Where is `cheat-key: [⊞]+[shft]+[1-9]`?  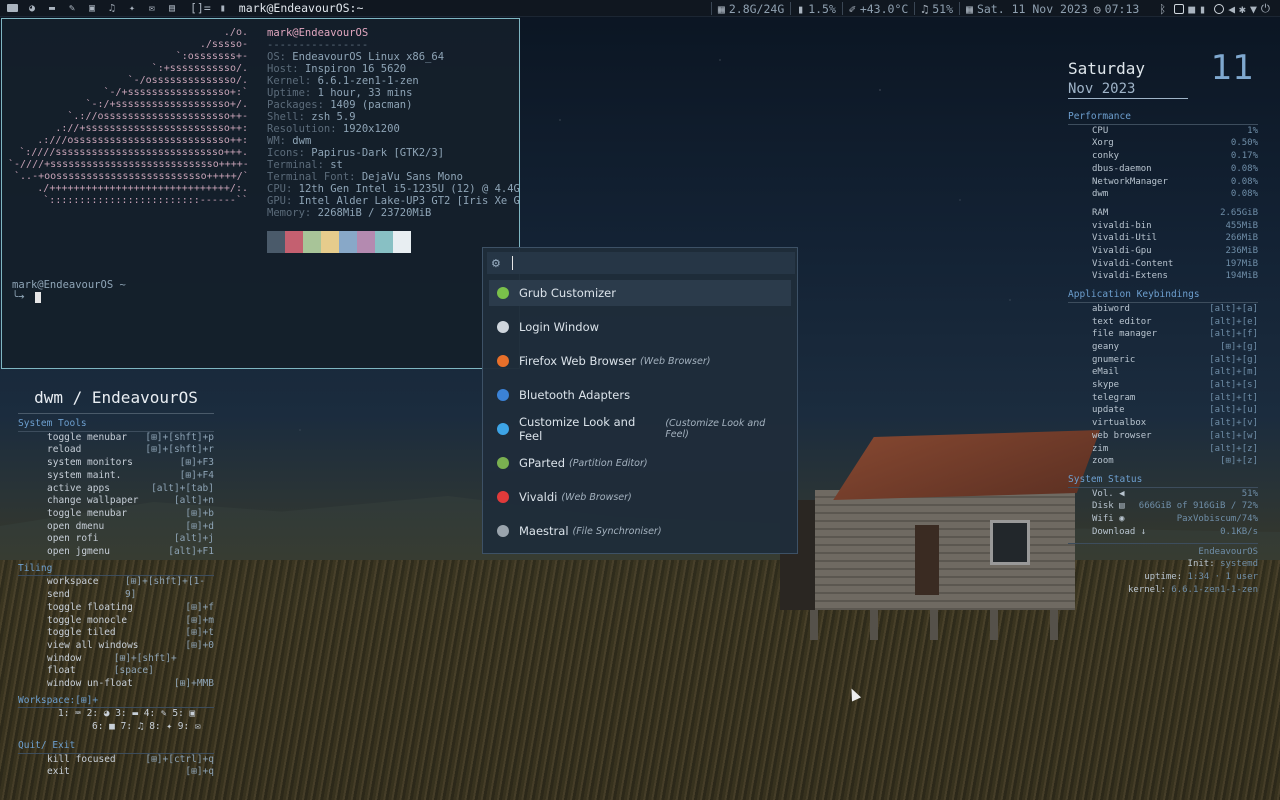
cheat-key: [⊞]+[shft]+[1-9] is located at coordinates (165, 588).